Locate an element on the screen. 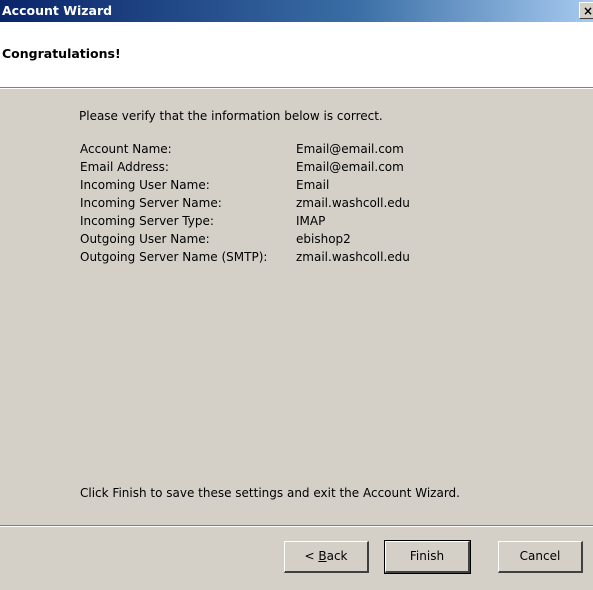  window-title: Account Wizard is located at coordinates (57, 10).